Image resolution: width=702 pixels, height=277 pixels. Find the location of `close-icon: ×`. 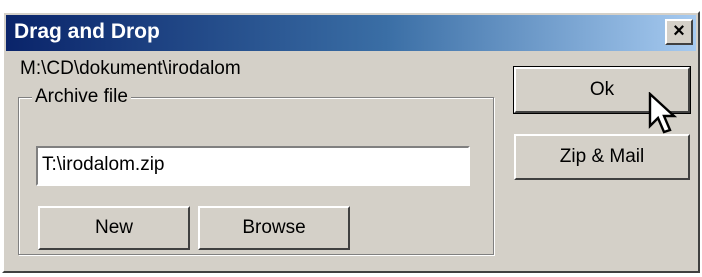

close-icon: × is located at coordinates (679, 31).